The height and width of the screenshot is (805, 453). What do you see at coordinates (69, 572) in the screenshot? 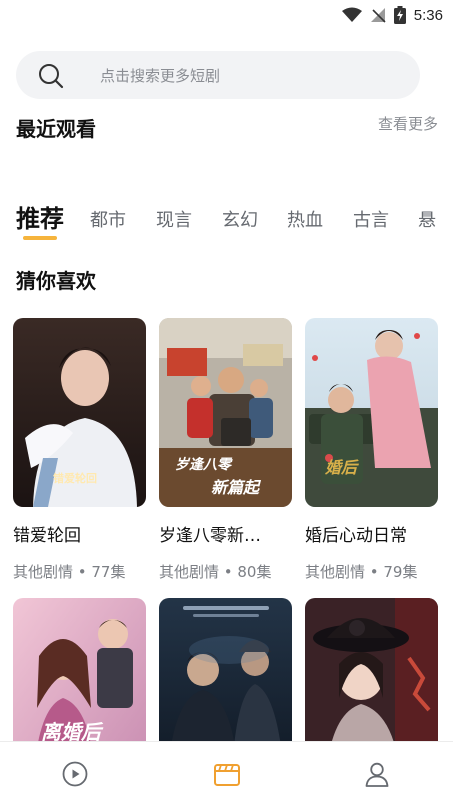
I see `drama-meta: 其他剧情 • 77集` at bounding box center [69, 572].